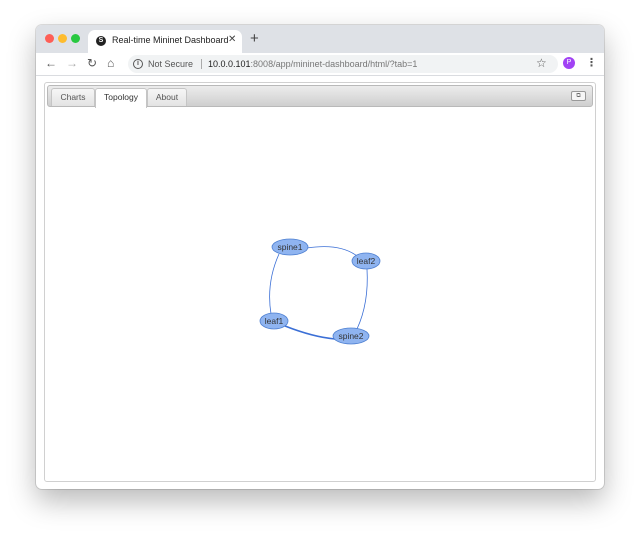  I want to click on address-separator, so click(201, 64).